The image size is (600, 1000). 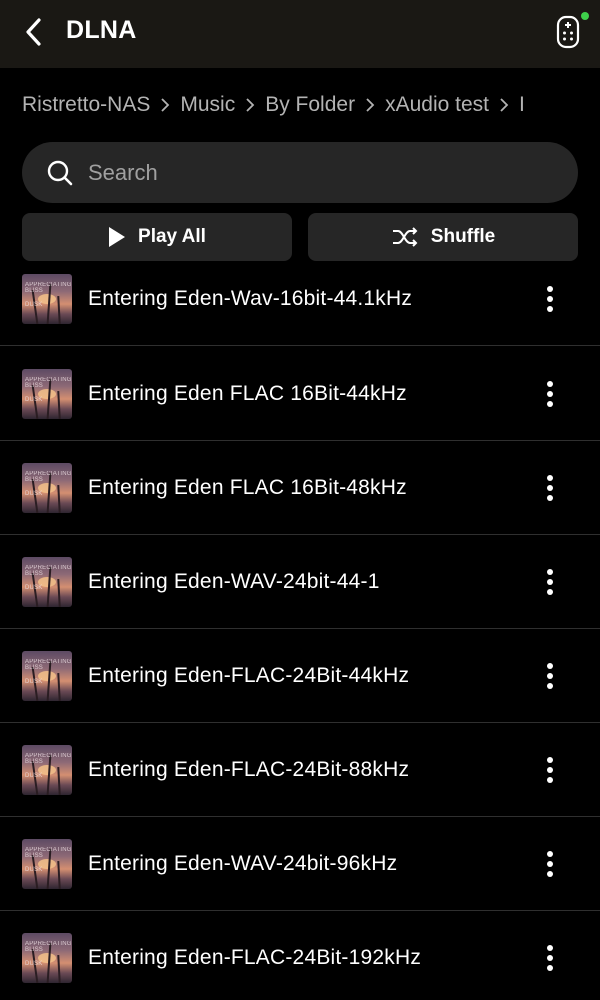 I want to click on track-title: Entering Eden-Wav-16bit-44.1kHz, so click(x=250, y=298).